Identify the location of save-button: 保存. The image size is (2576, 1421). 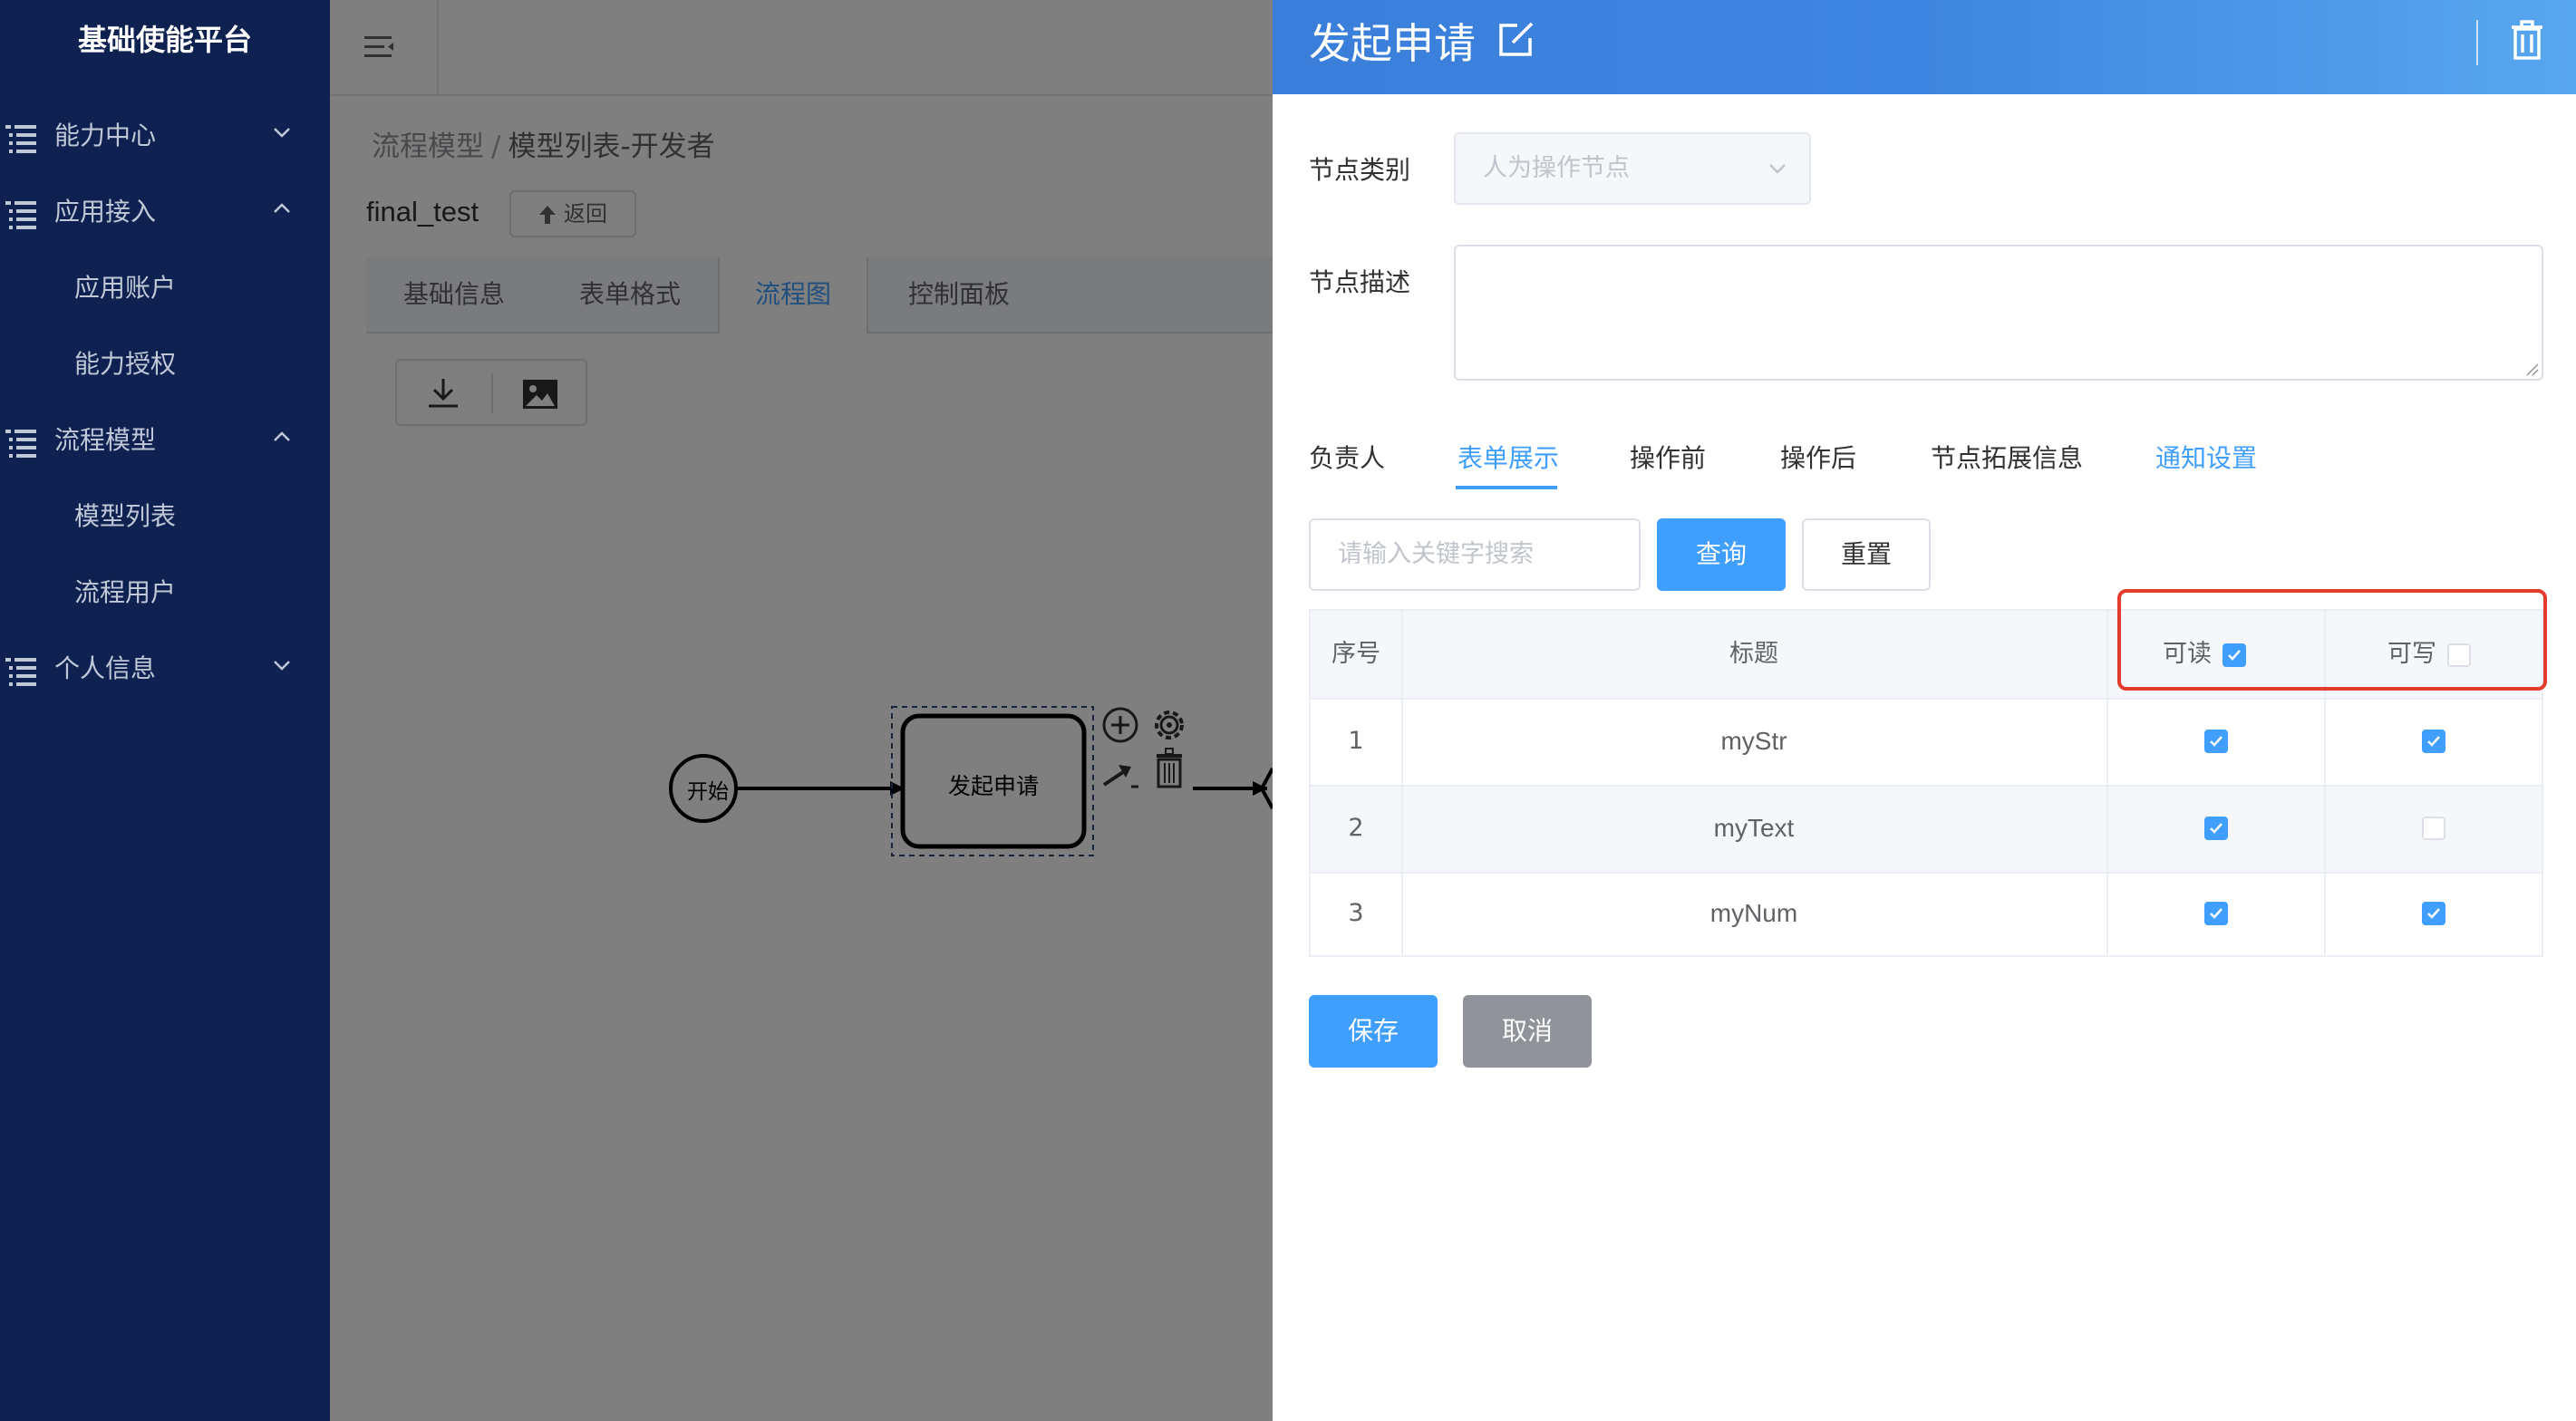
(1373, 1031).